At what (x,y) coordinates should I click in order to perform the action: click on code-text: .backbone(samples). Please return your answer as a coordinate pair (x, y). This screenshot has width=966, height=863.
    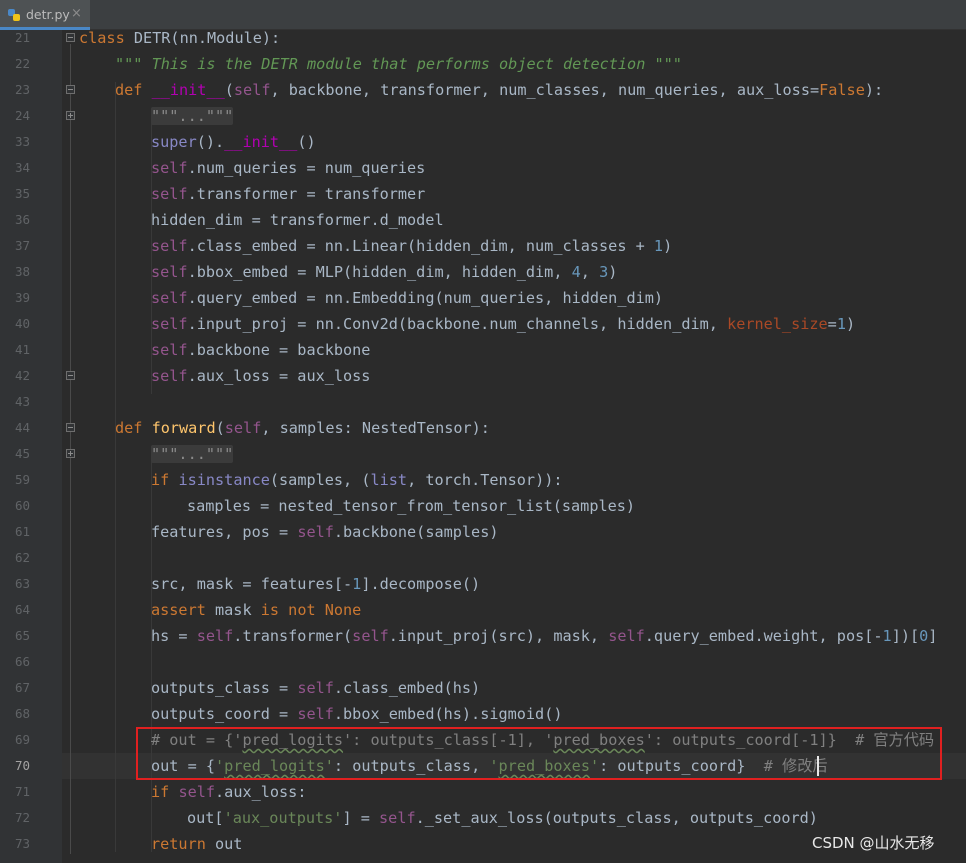
    Looking at the image, I should click on (416, 532).